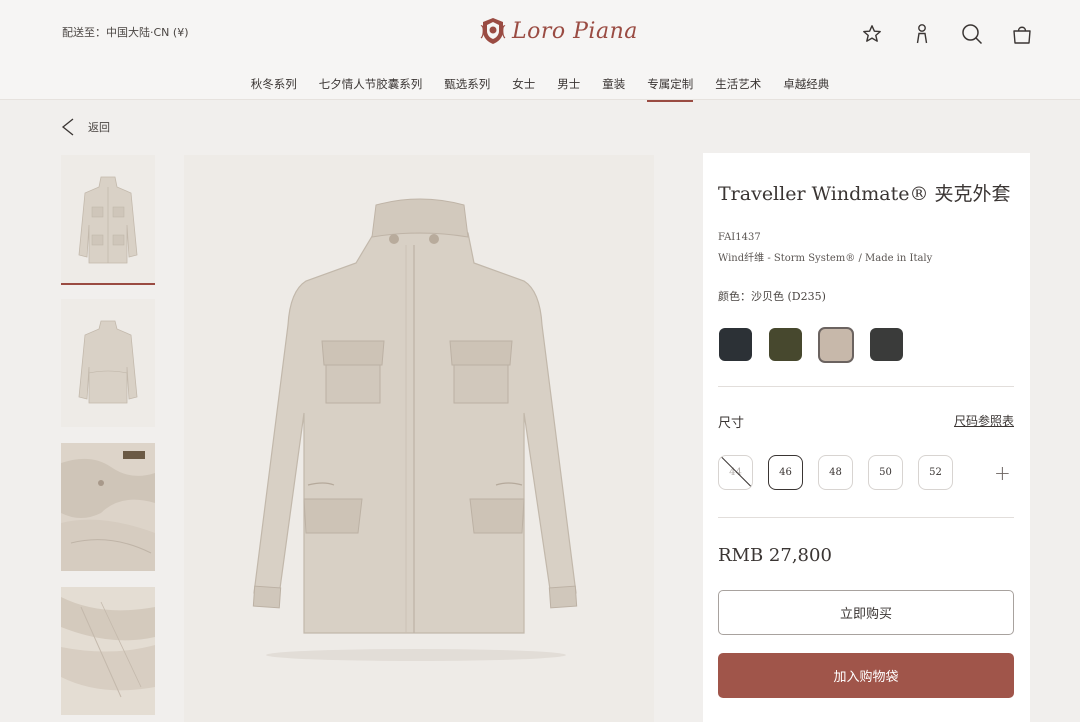  I want to click on add-to-bag-button: 加入购物袋, so click(866, 675).